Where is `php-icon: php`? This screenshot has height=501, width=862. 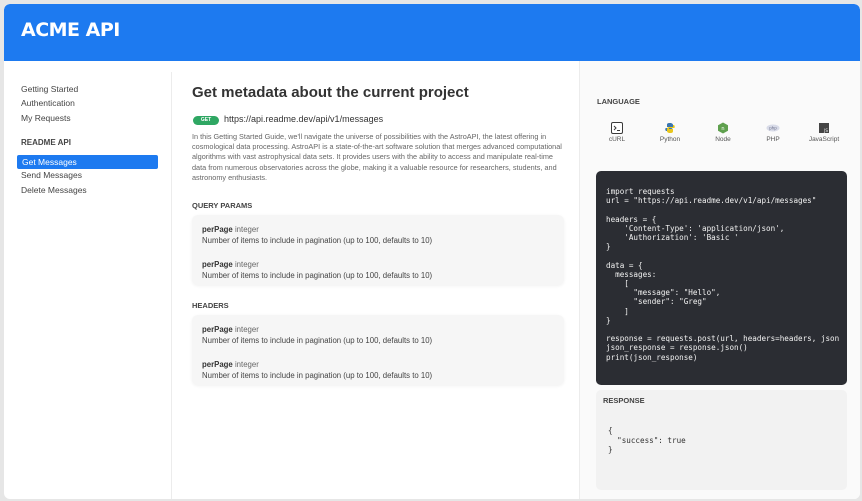
php-icon: php is located at coordinates (773, 127).